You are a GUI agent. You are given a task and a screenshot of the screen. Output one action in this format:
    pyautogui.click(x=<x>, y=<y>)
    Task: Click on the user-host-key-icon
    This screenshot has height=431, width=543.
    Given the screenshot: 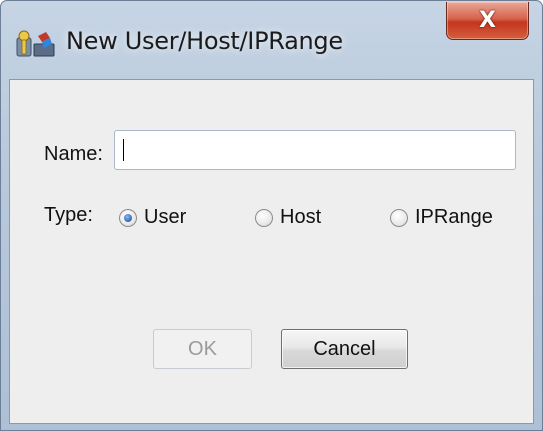 What is the action you would take?
    pyautogui.click(x=35, y=43)
    